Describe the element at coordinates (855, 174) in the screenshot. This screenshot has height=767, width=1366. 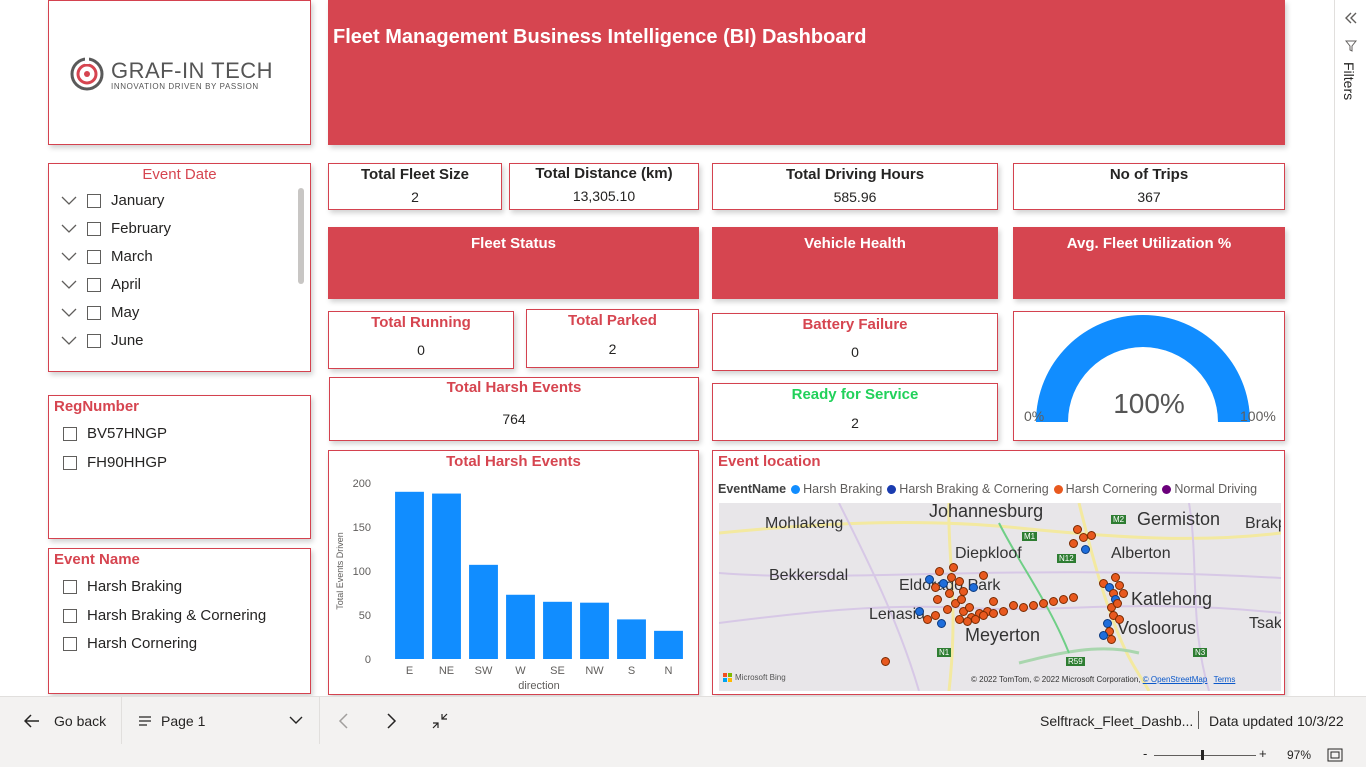
I see `kpi-label: Total Driving Hours` at that location.